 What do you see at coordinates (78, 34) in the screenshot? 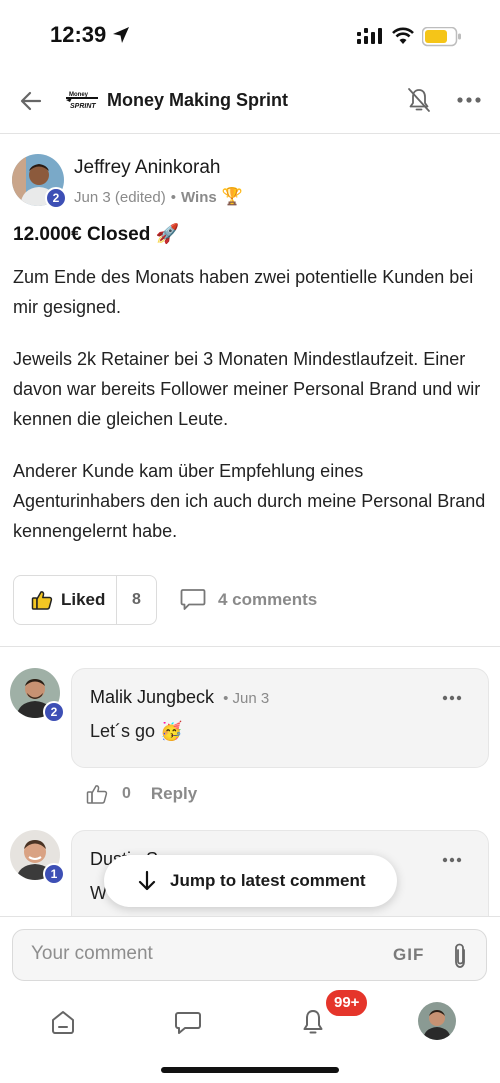
I see `status-time: 12:39` at bounding box center [78, 34].